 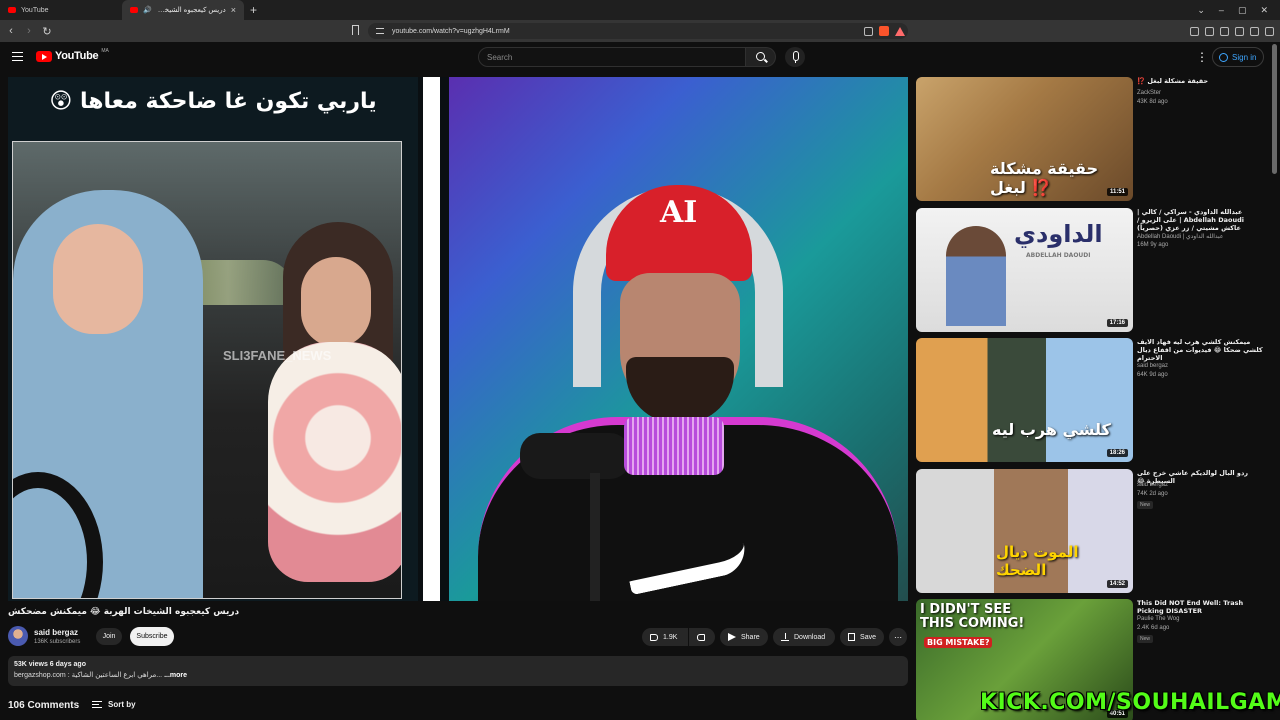 What do you see at coordinates (1024, 531) in the screenshot?
I see `video-thumbnail: الموت ديال الضحك 14:52` at bounding box center [1024, 531].